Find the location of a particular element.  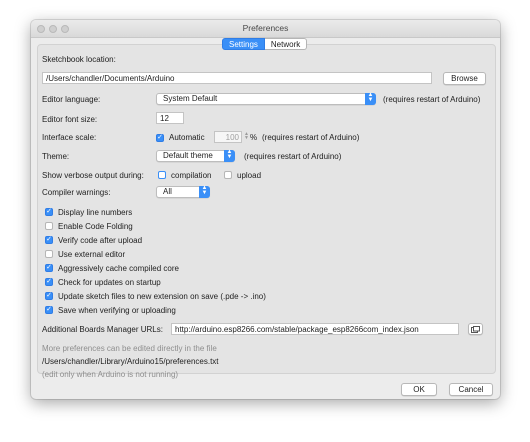

upload-label: upload is located at coordinates (249, 175).